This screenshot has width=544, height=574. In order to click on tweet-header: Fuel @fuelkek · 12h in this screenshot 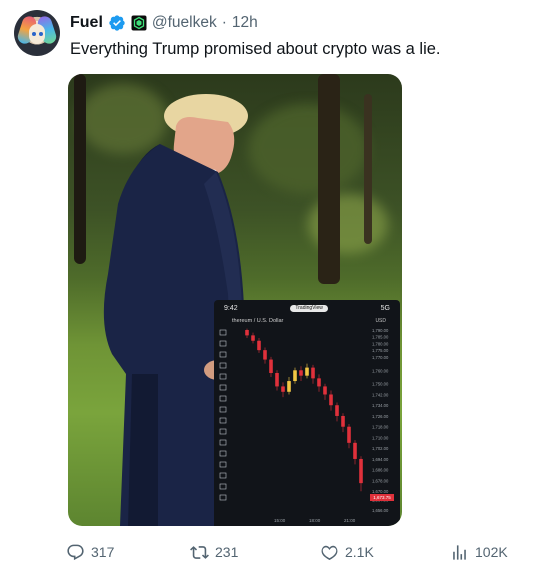, I will do `click(164, 23)`.